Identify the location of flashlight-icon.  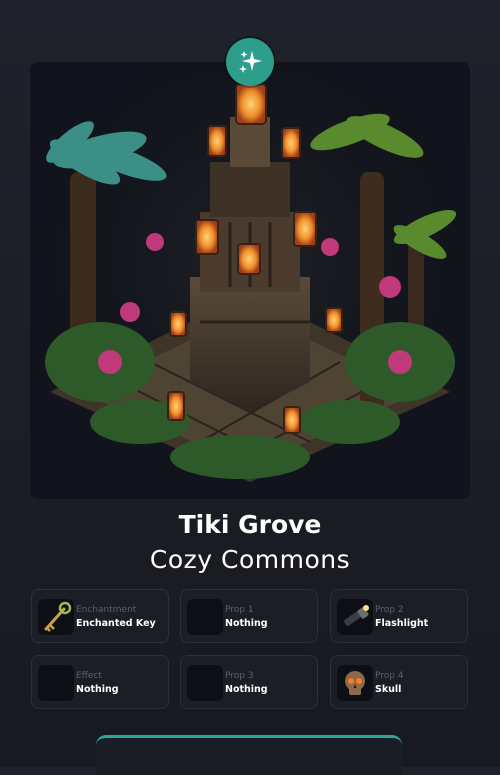
(355, 617).